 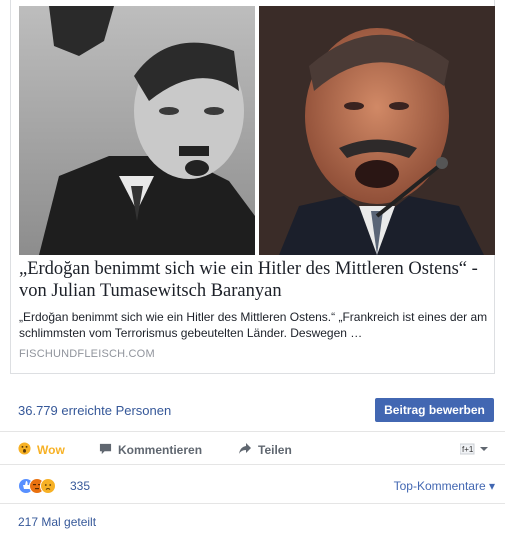 I want to click on post-action-bar: Wow Kommentieren Teilen f+1, so click(x=252, y=449).